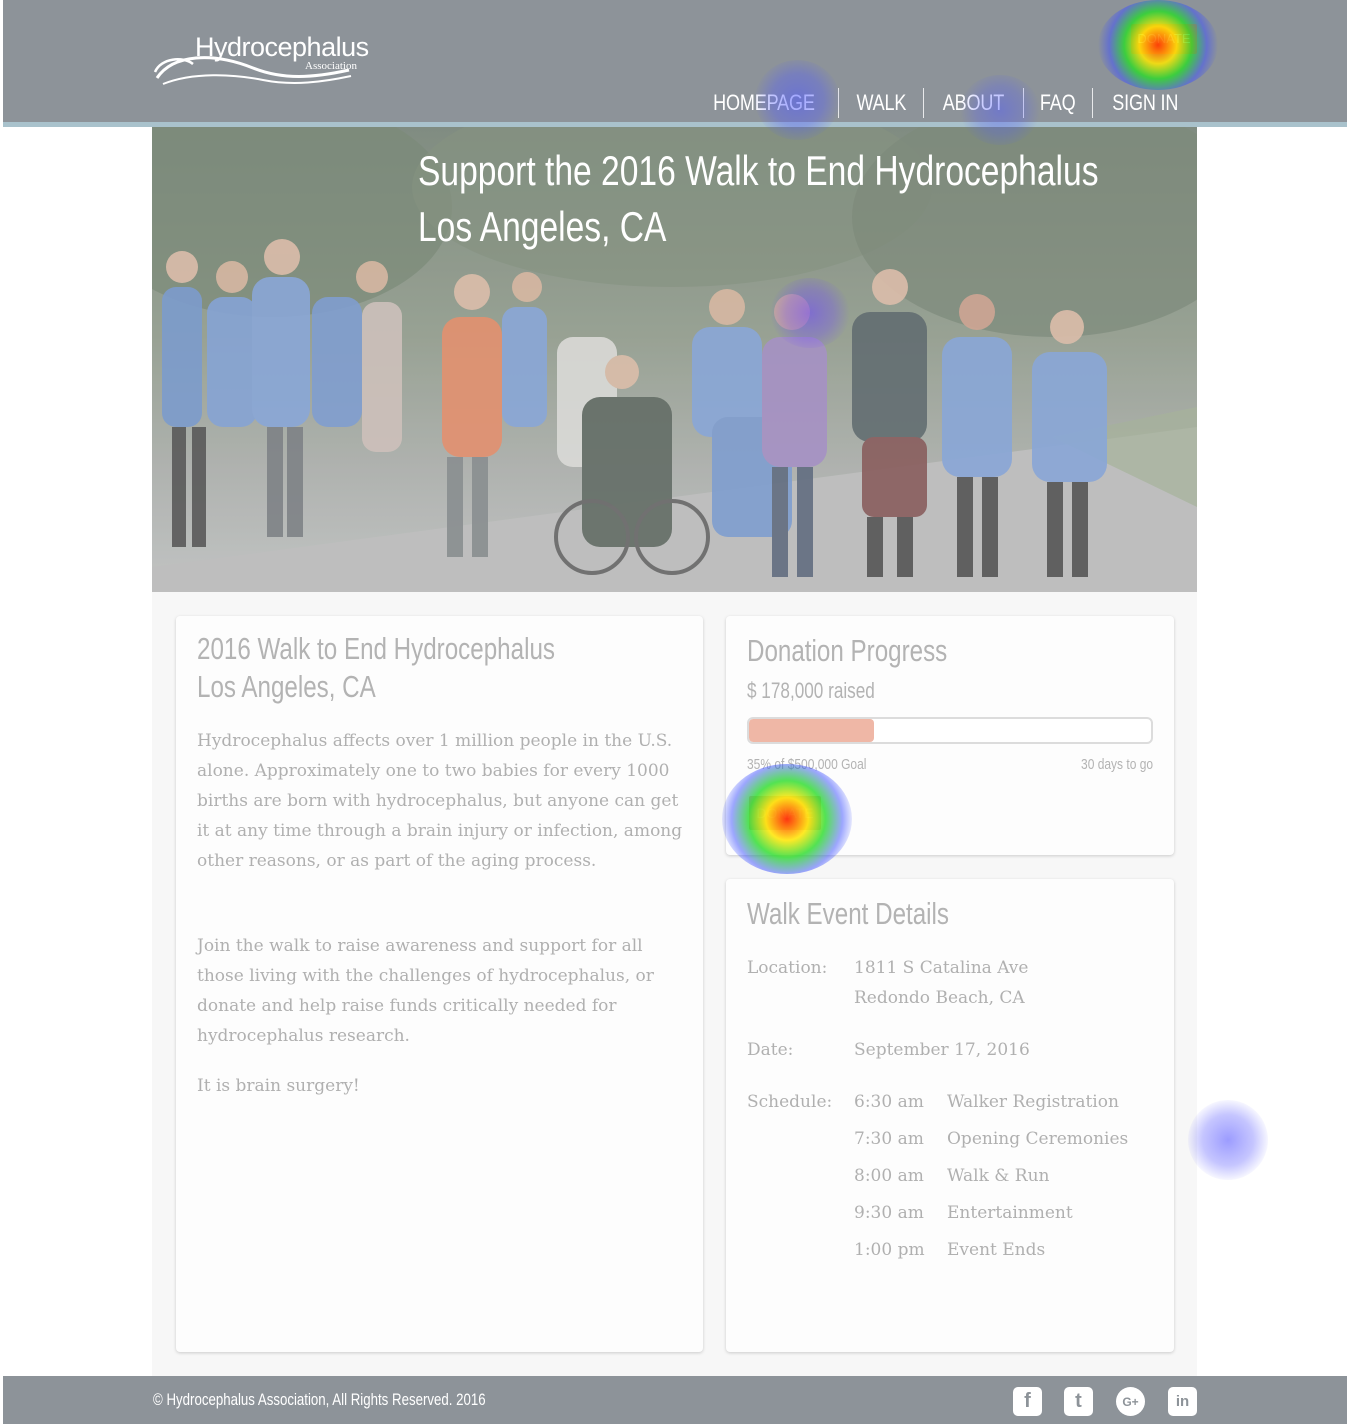 This screenshot has height=1424, width=1351. I want to click on location-label: Location:, so click(787, 968).